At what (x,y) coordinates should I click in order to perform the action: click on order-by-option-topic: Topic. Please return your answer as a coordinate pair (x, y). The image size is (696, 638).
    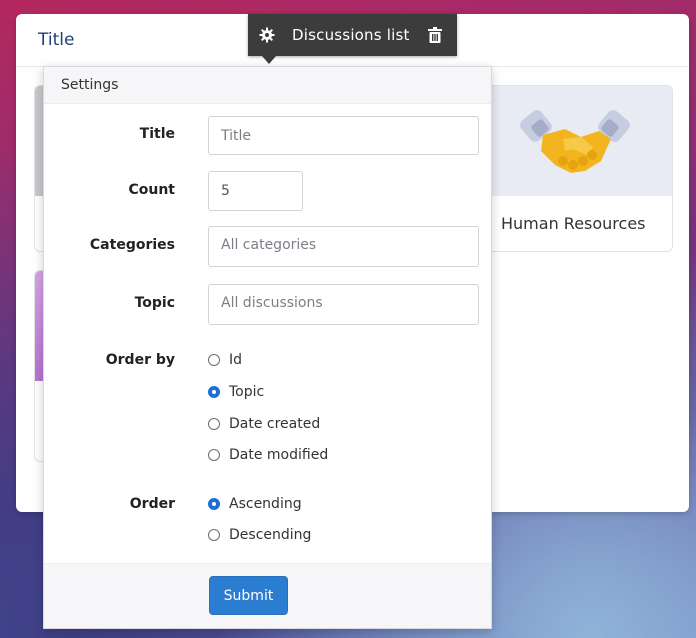
    Looking at the image, I should click on (236, 392).